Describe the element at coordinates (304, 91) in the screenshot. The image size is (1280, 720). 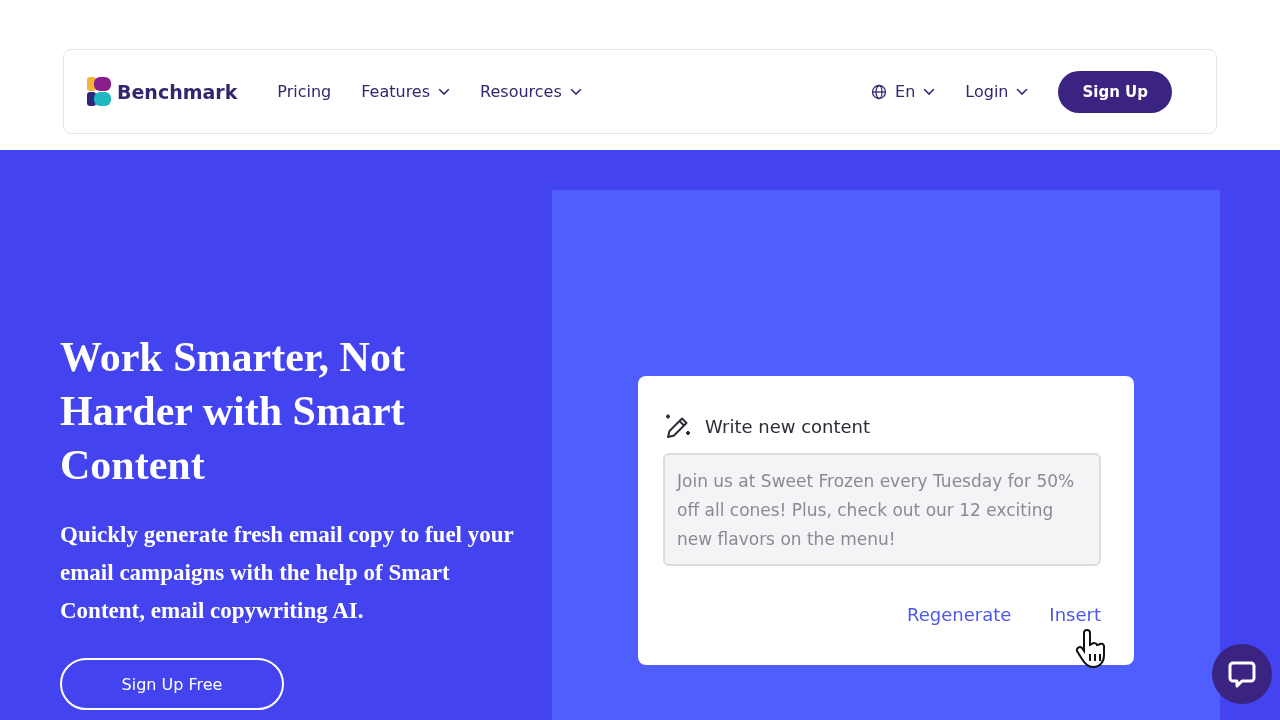
I see `nav-link: Pricing` at that location.